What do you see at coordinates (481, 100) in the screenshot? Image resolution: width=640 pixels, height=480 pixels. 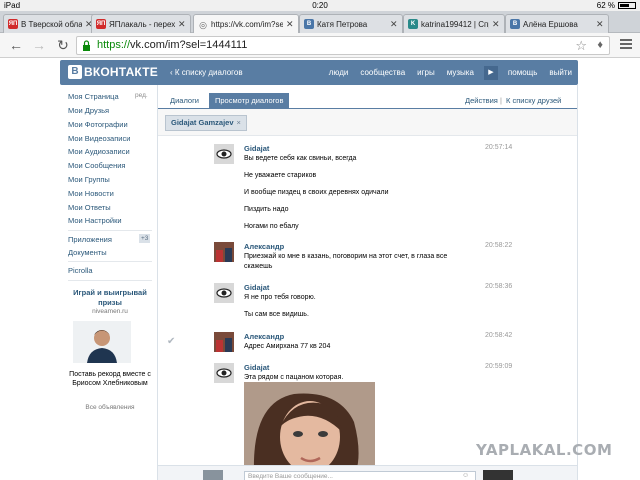 I see `actions-link: Действия` at bounding box center [481, 100].